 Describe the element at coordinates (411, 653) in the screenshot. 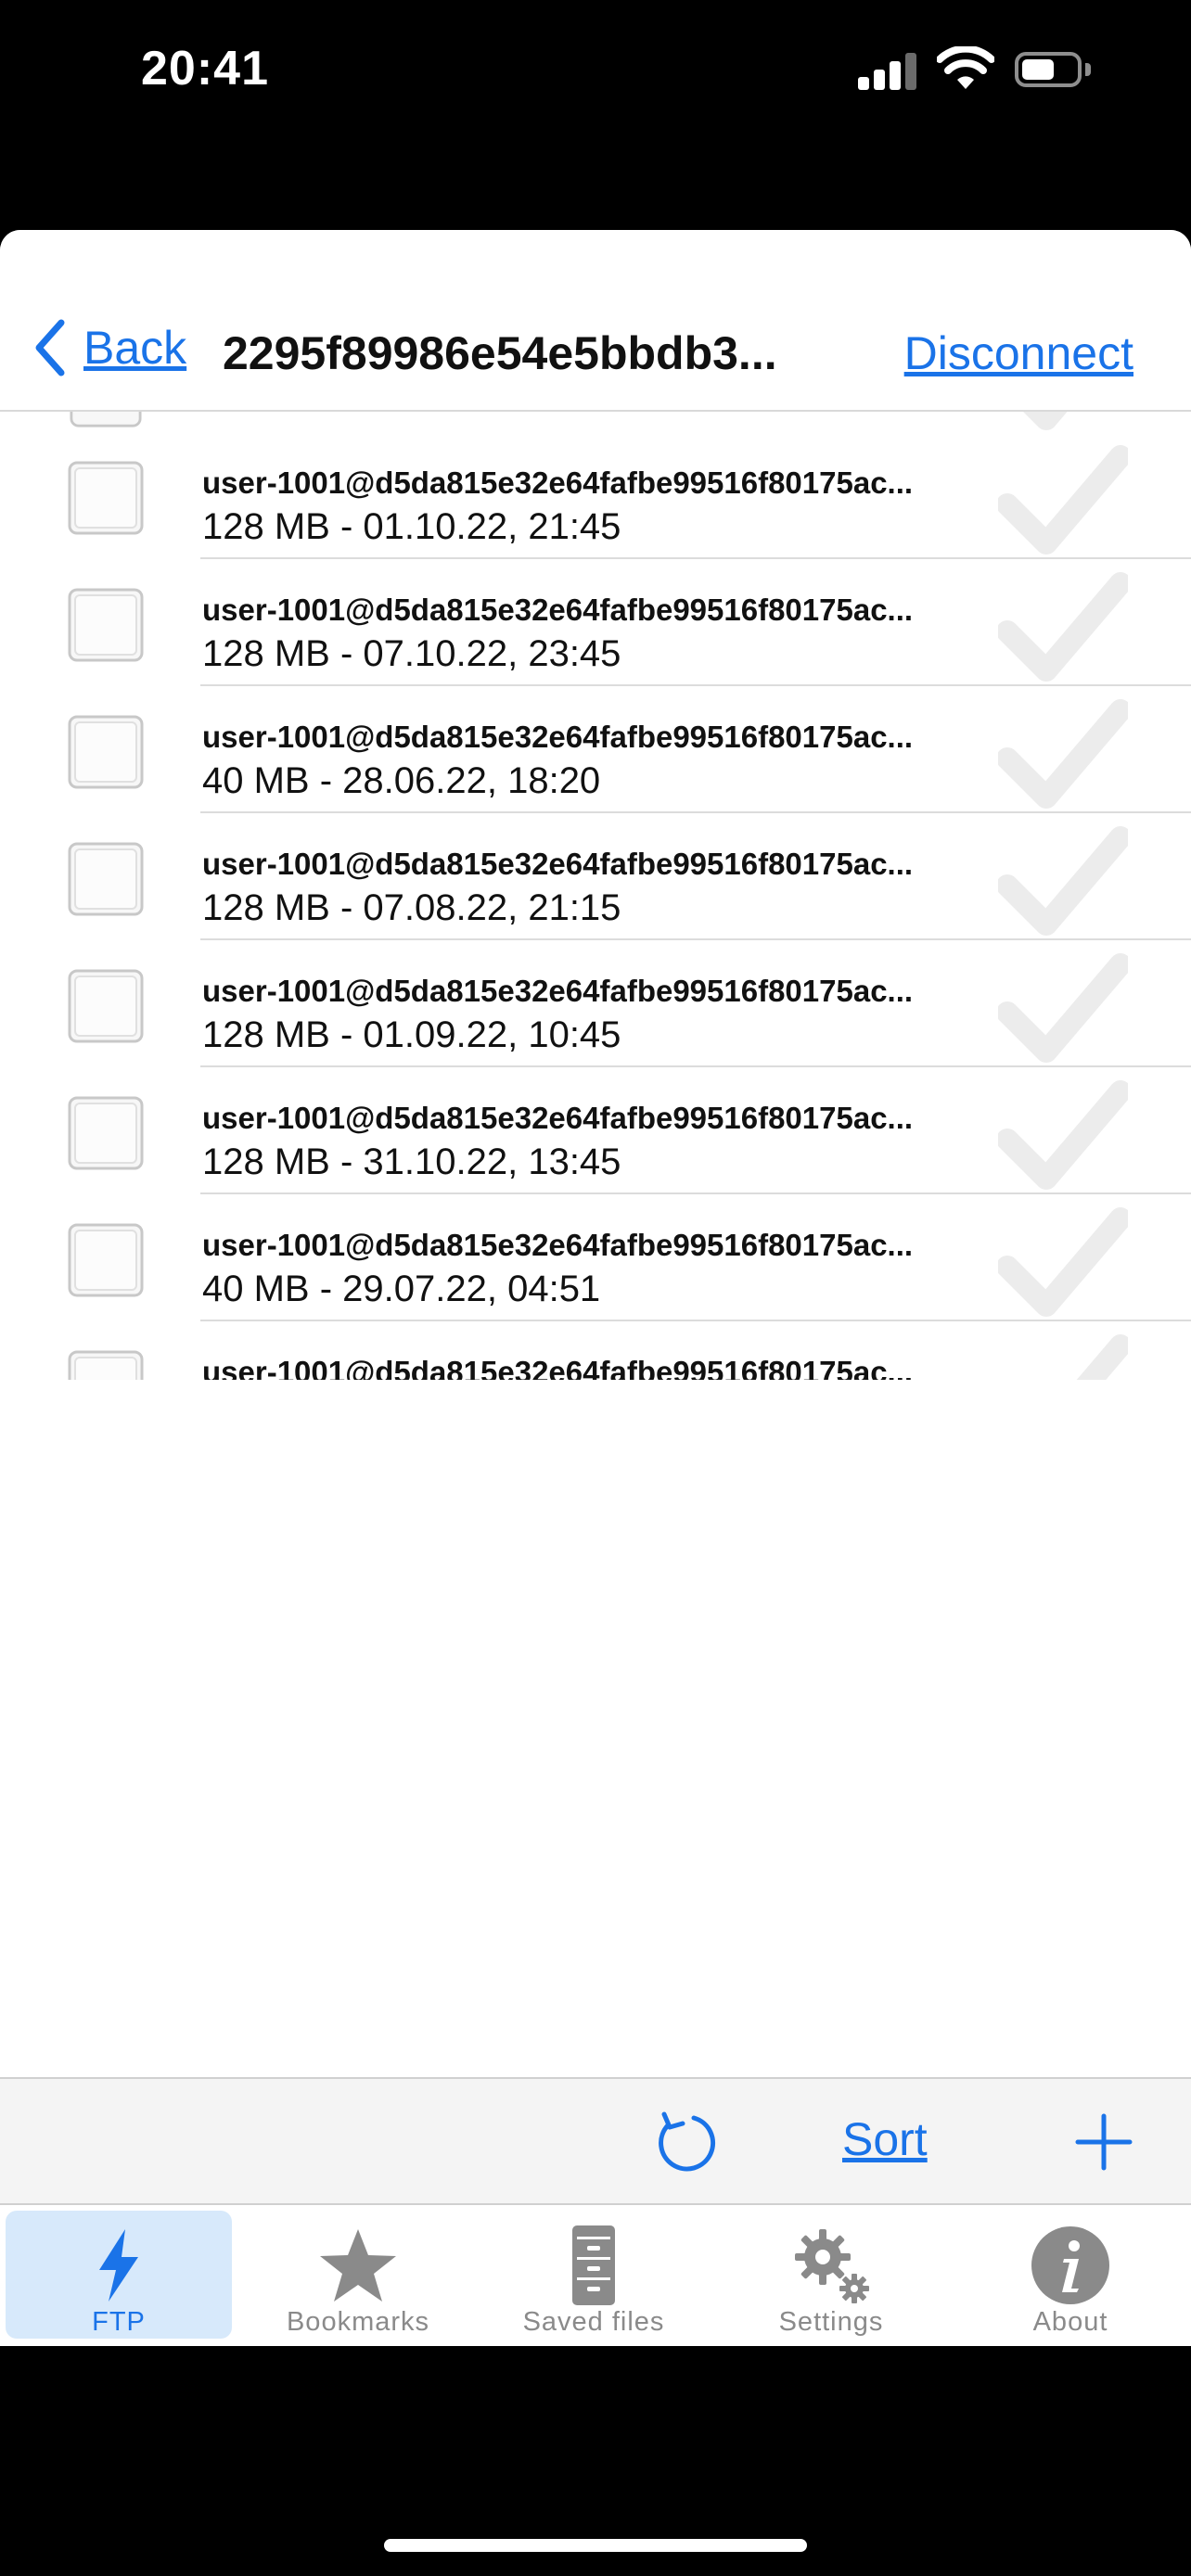

I see `file-meta: 128 MB - 07.10.22, 23:45` at that location.